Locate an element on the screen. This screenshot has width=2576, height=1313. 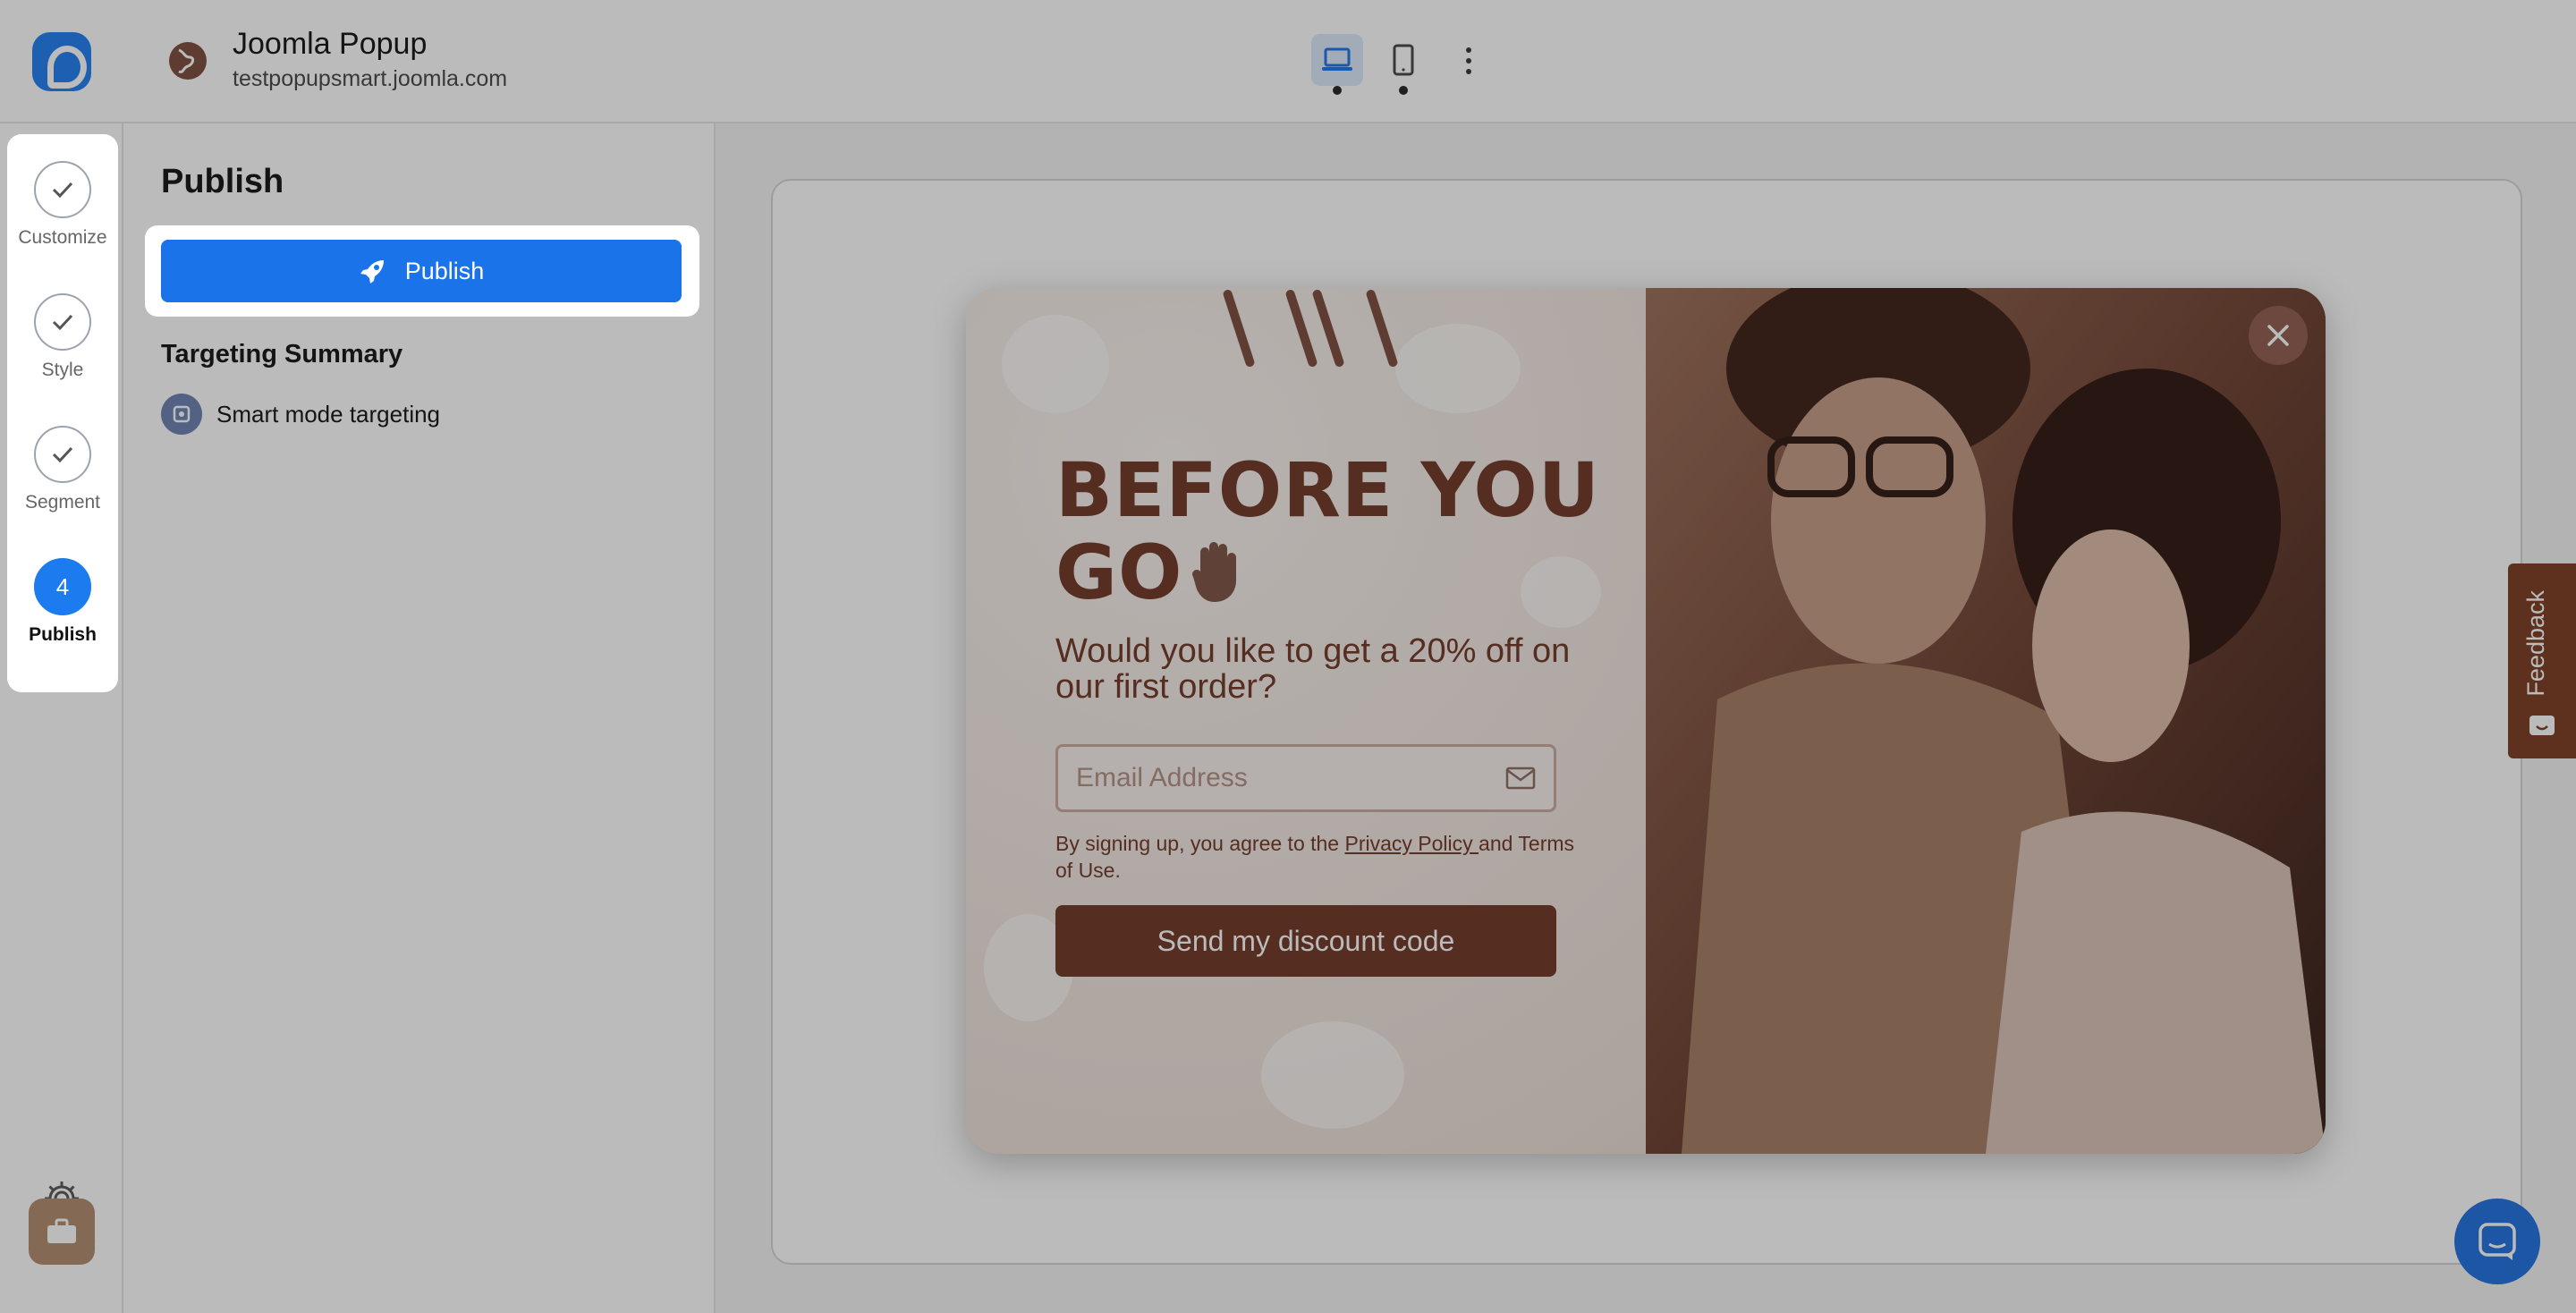
panel-title: Publish is located at coordinates (222, 181).